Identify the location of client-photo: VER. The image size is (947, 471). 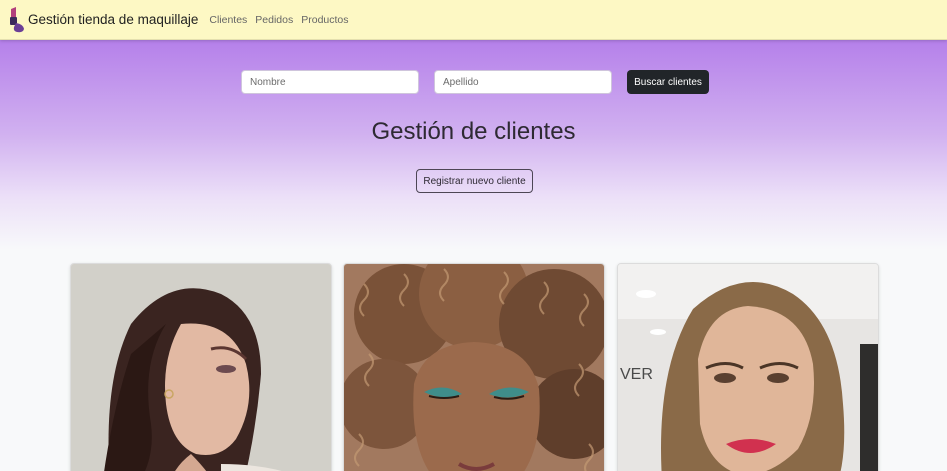
(748, 367).